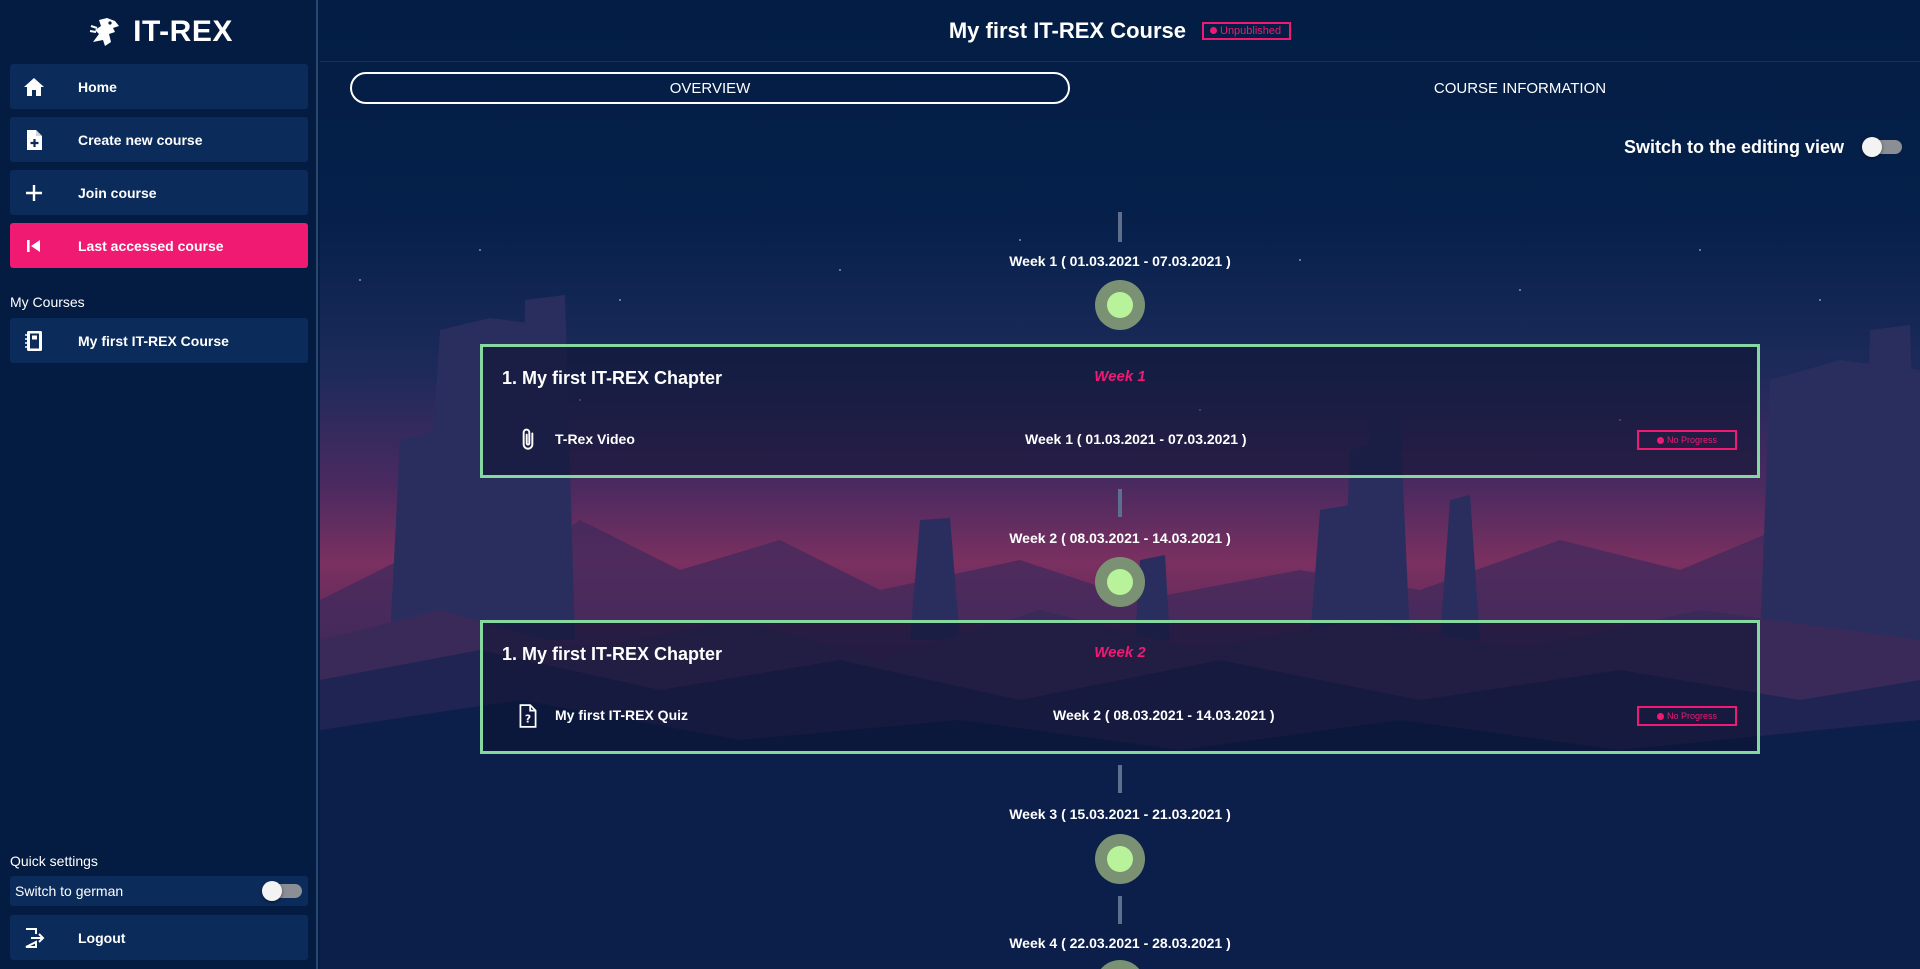 The height and width of the screenshot is (969, 1920). Describe the element at coordinates (622, 715) in the screenshot. I see `content-title: My first IT-REX Quiz` at that location.